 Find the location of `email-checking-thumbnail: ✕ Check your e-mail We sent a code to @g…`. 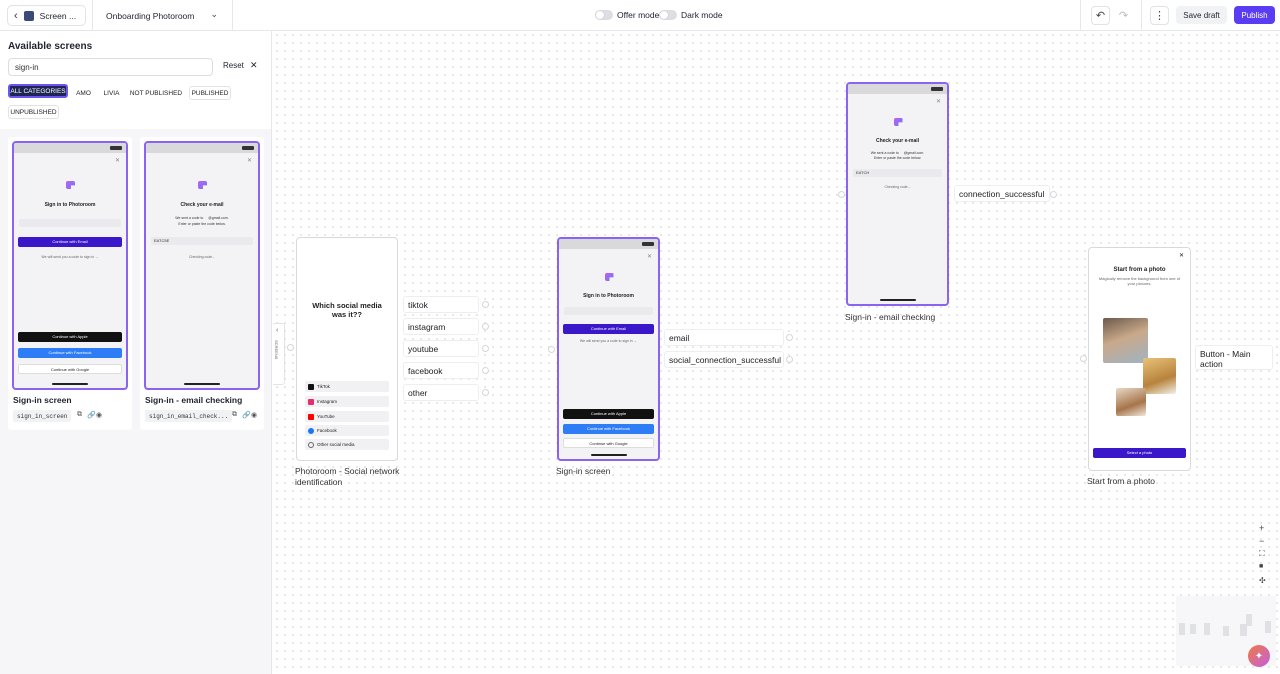

email-checking-thumbnail: ✕ Check your e-mail We sent a code to @g… is located at coordinates (202, 265).